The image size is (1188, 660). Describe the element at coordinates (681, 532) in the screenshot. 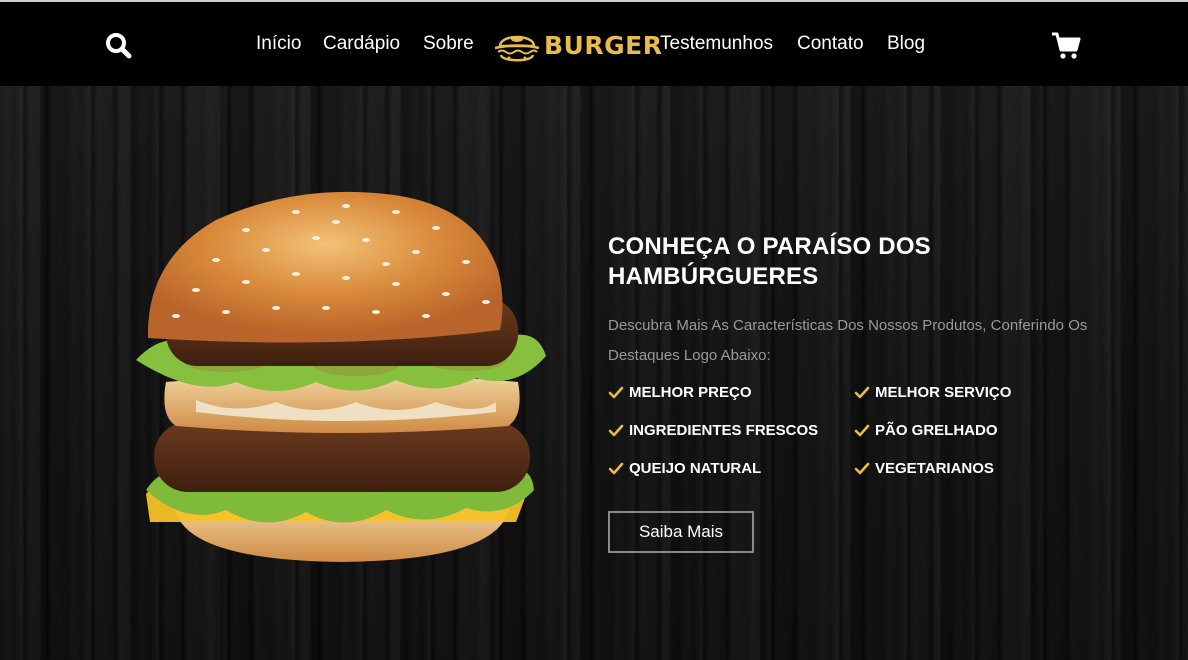

I see `saiba-mais-button: Saiba Mais` at that location.